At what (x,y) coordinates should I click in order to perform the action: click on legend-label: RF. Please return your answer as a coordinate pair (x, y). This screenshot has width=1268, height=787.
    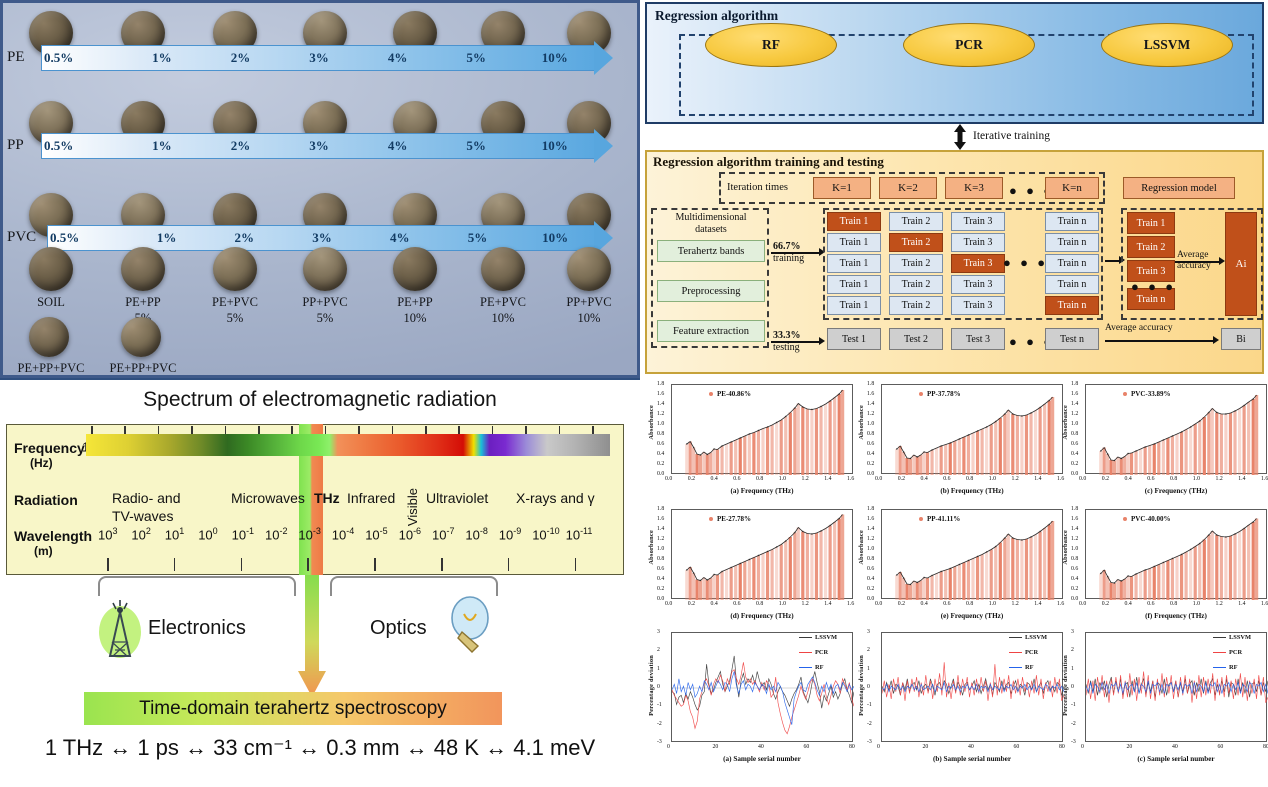
    Looking at the image, I should click on (1233, 667).